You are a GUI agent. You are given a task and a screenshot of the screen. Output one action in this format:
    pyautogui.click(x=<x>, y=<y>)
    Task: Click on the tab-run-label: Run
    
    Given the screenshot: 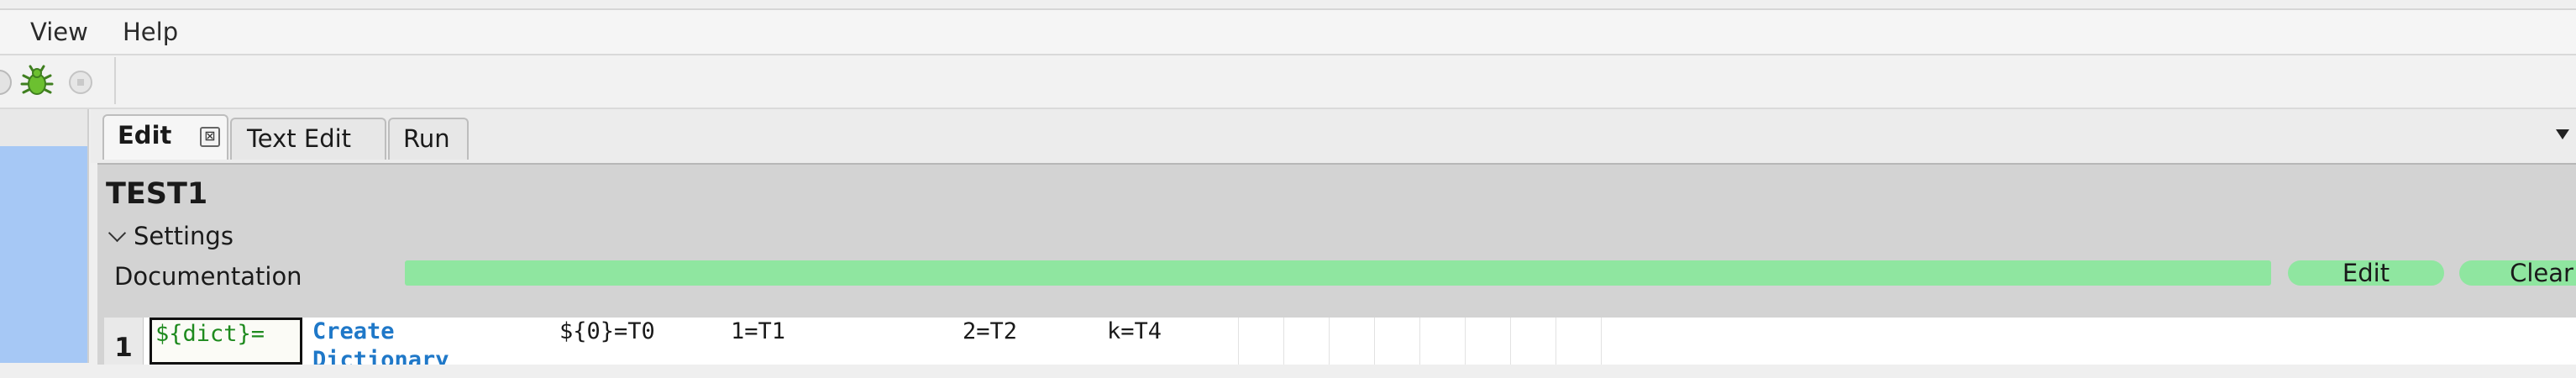 What is the action you would take?
    pyautogui.click(x=426, y=138)
    